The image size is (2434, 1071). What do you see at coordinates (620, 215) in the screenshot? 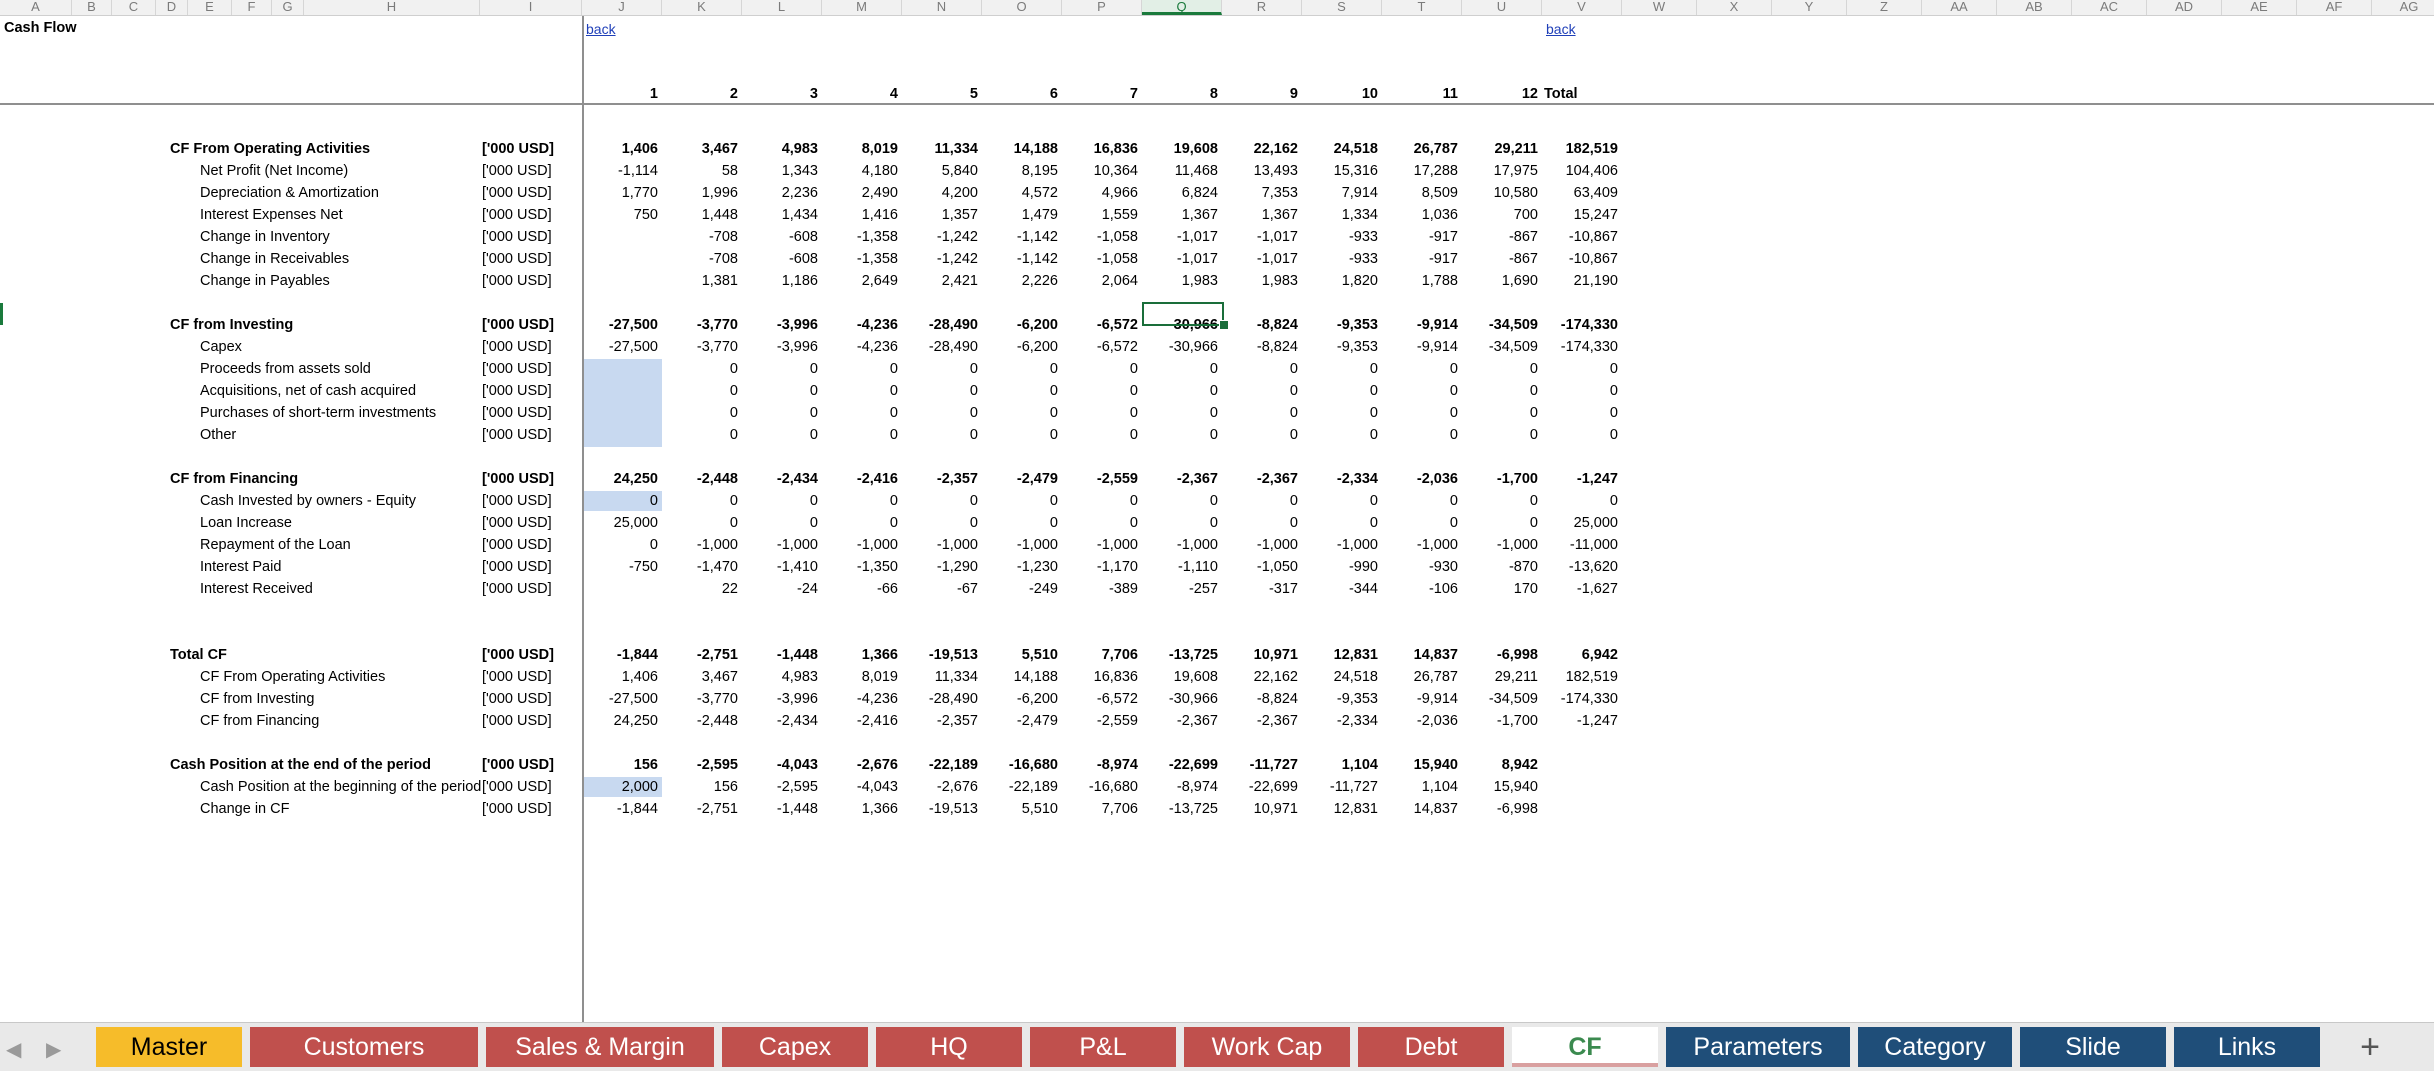
I see `value-cell: 750` at bounding box center [620, 215].